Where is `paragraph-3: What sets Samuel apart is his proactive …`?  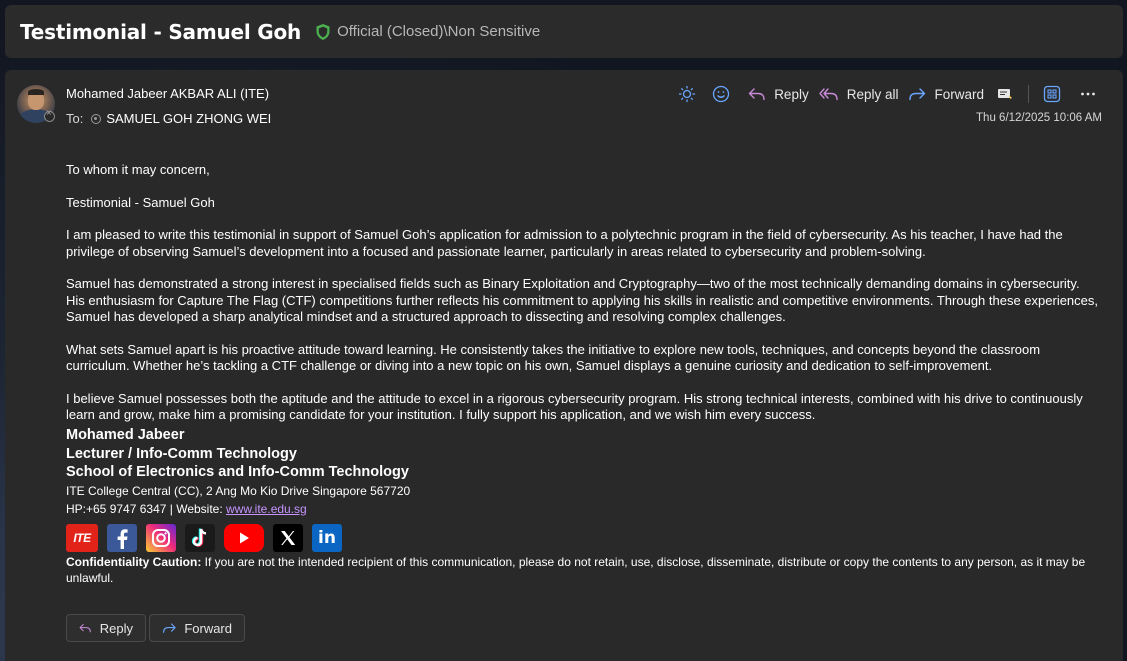 paragraph-3: What sets Samuel apart is his proactive … is located at coordinates (553, 357).